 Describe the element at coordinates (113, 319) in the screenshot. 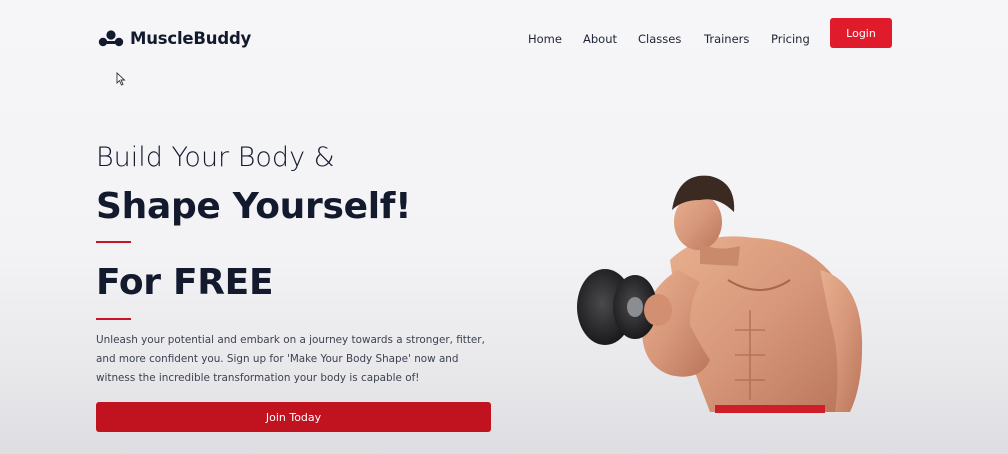

I see `subtitle-divider` at that location.